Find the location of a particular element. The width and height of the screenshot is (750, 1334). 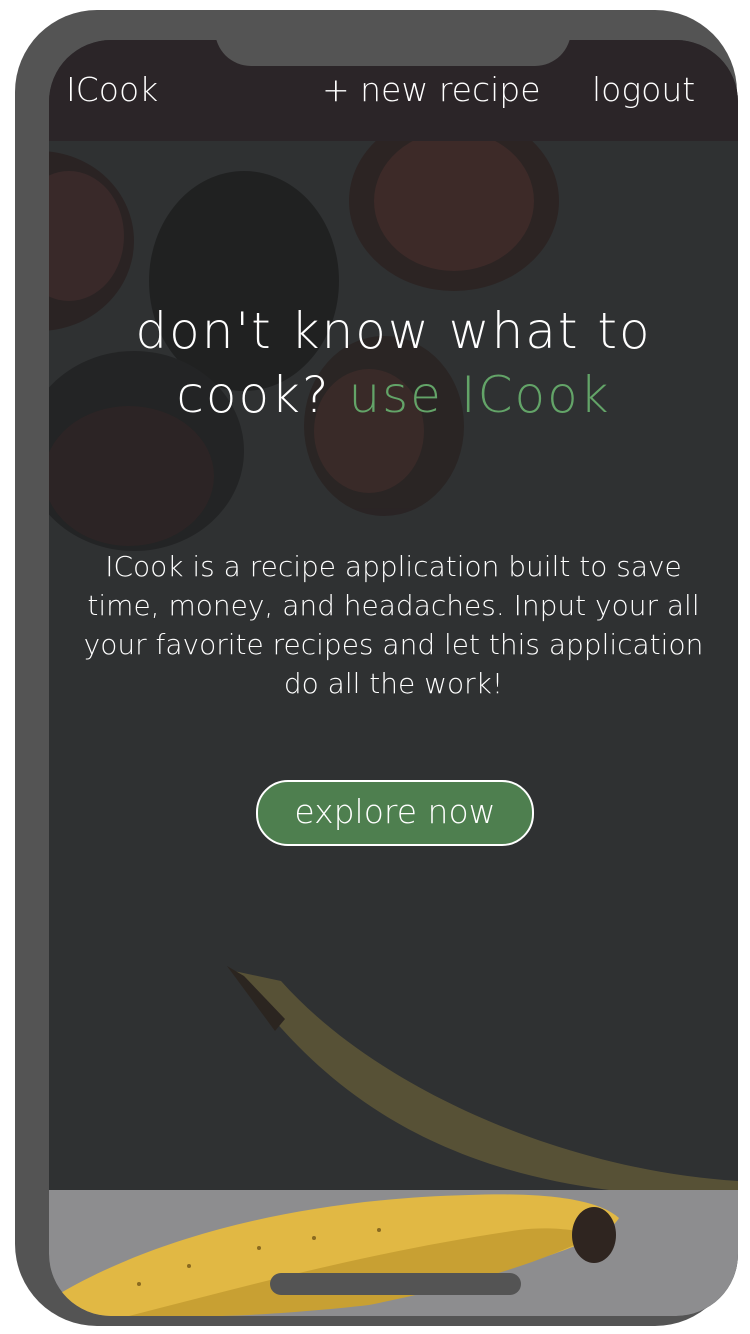

headline-accent: use ICook is located at coordinates (479, 395).